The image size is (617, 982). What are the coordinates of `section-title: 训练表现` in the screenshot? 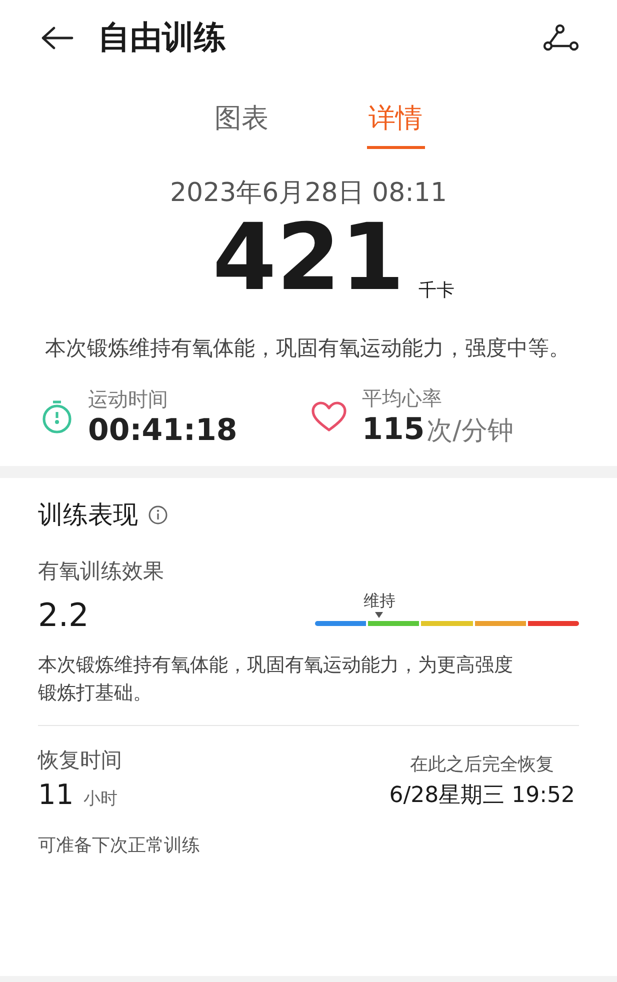 It's located at (88, 515).